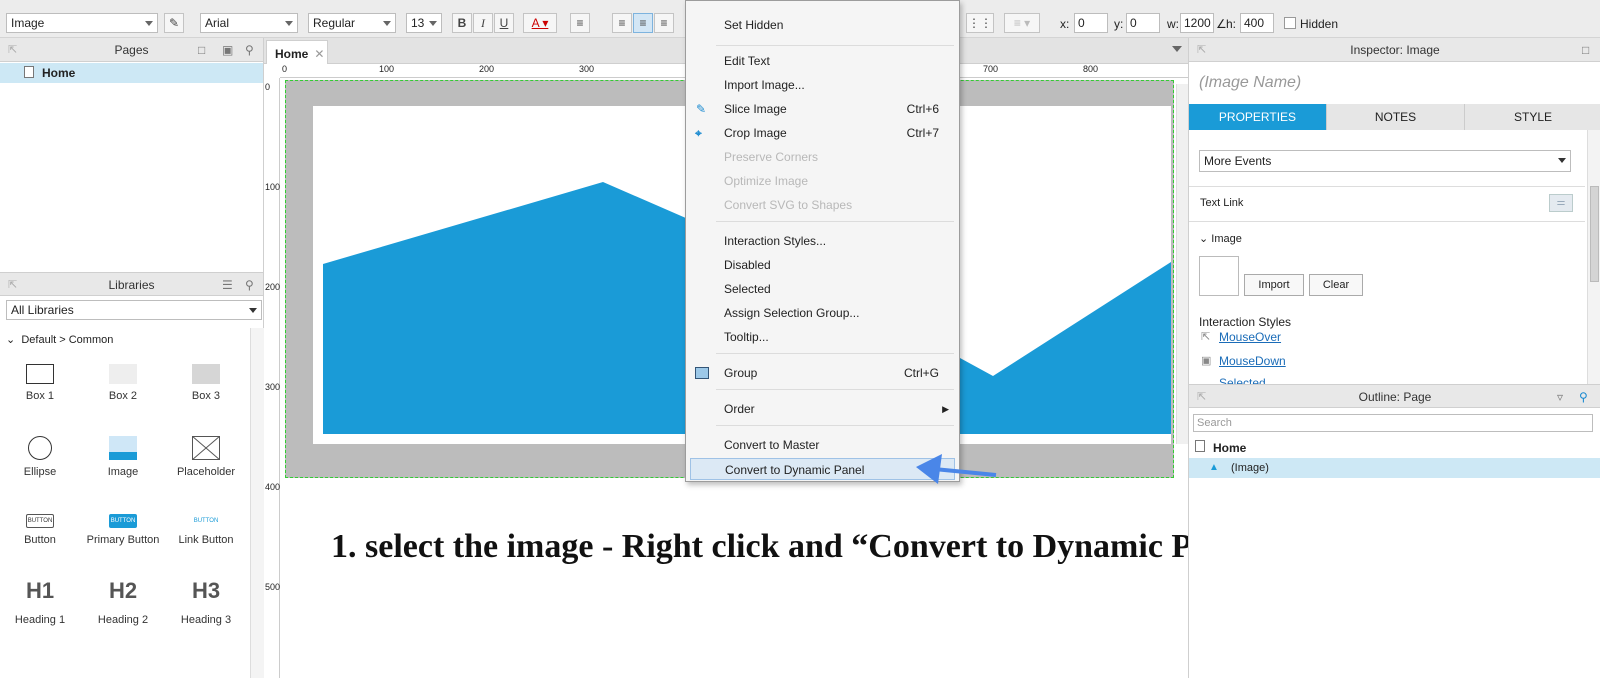  Describe the element at coordinates (822, 289) in the screenshot. I see `menu-item-selected: Selected` at that location.